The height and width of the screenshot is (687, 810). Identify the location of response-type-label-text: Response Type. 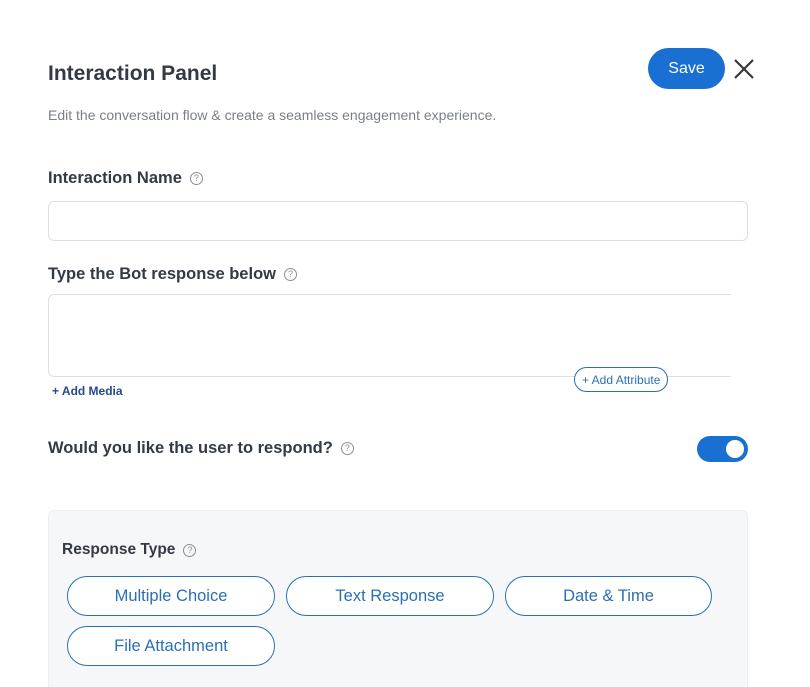
(119, 549).